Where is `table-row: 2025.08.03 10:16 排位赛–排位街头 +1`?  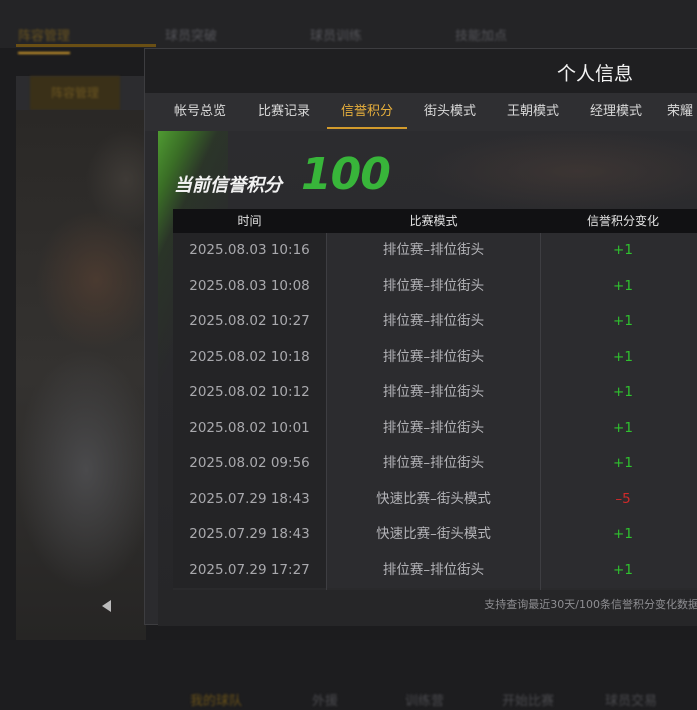
table-row: 2025.08.03 10:16 排位赛–排位街头 +1 is located at coordinates (435, 251).